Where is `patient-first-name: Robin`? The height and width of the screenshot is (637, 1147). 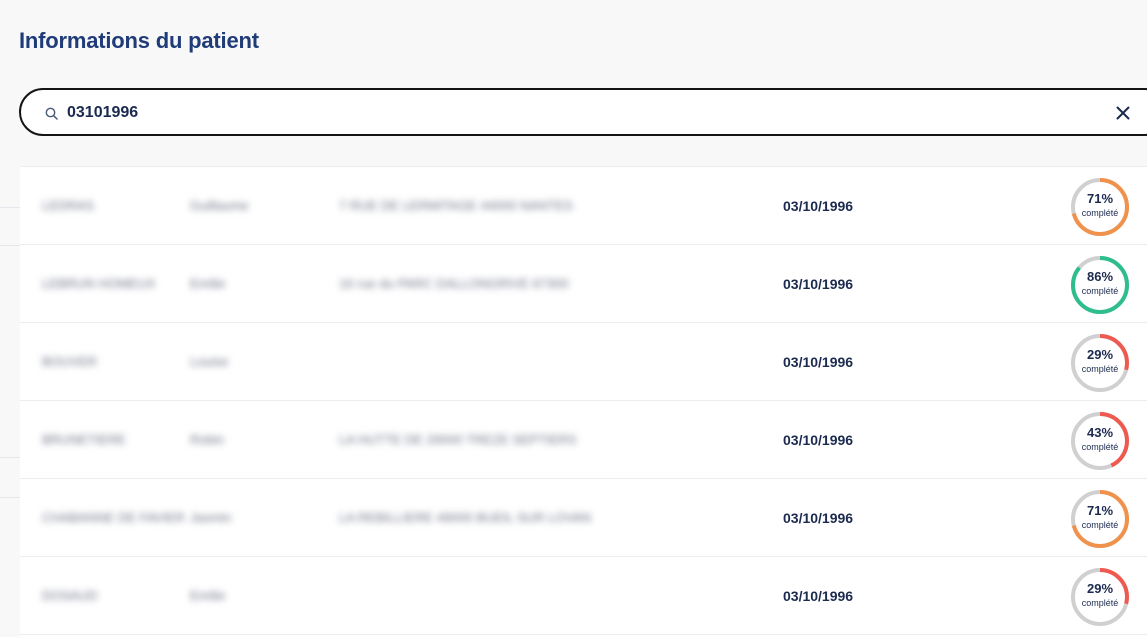
patient-first-name: Robin is located at coordinates (207, 439).